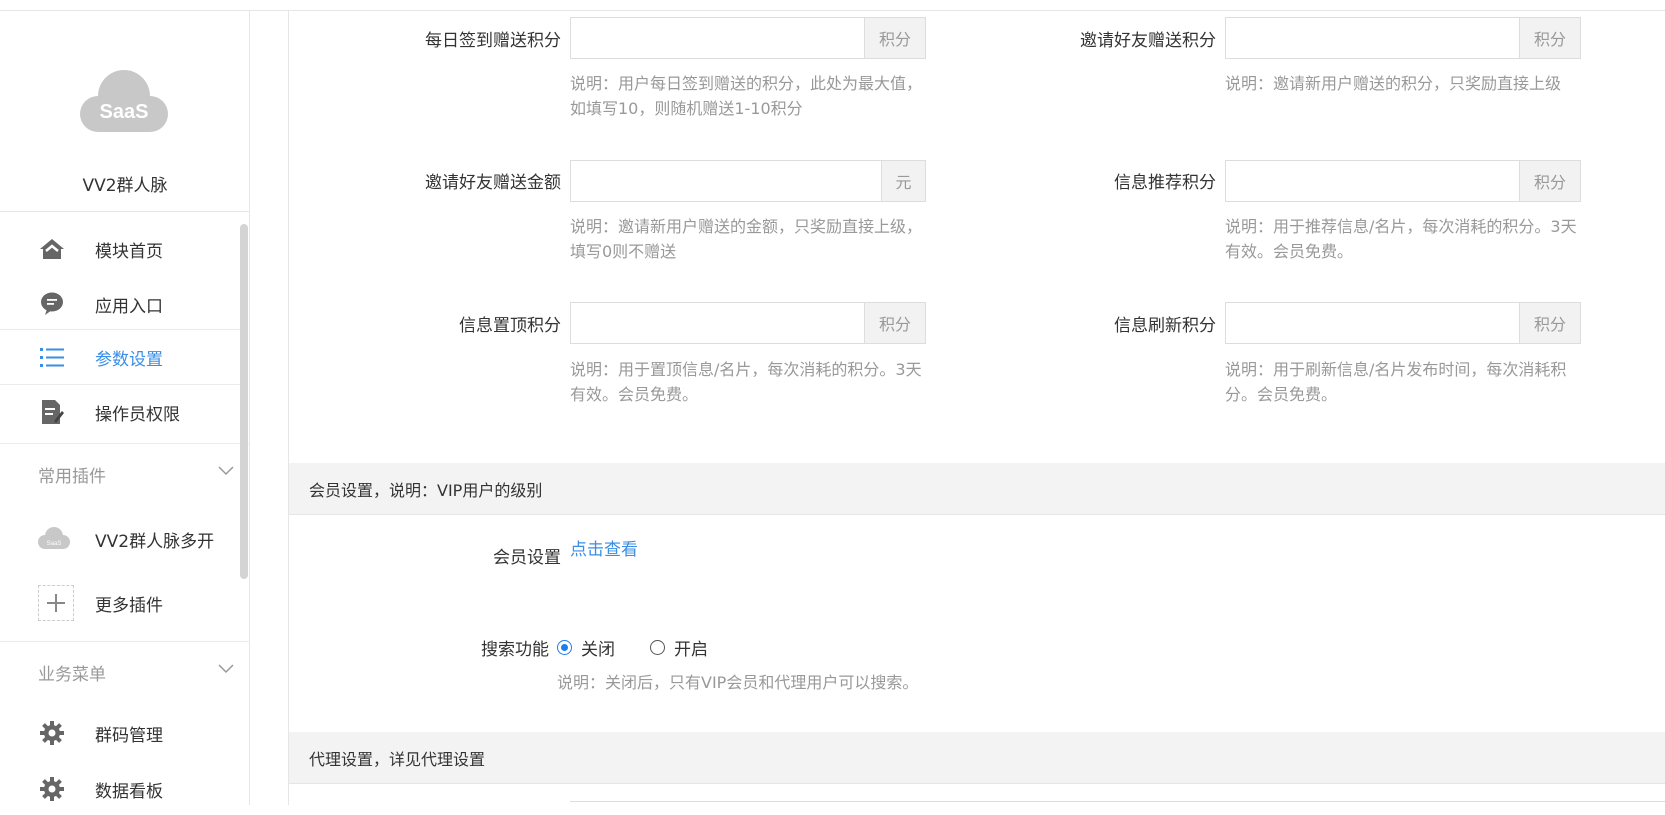  What do you see at coordinates (1401, 239) in the screenshot?
I see `recommend-points-help: 说明：用于推荐信息/名片，每次消耗的积分。3天有效。会员免费。` at bounding box center [1401, 239].